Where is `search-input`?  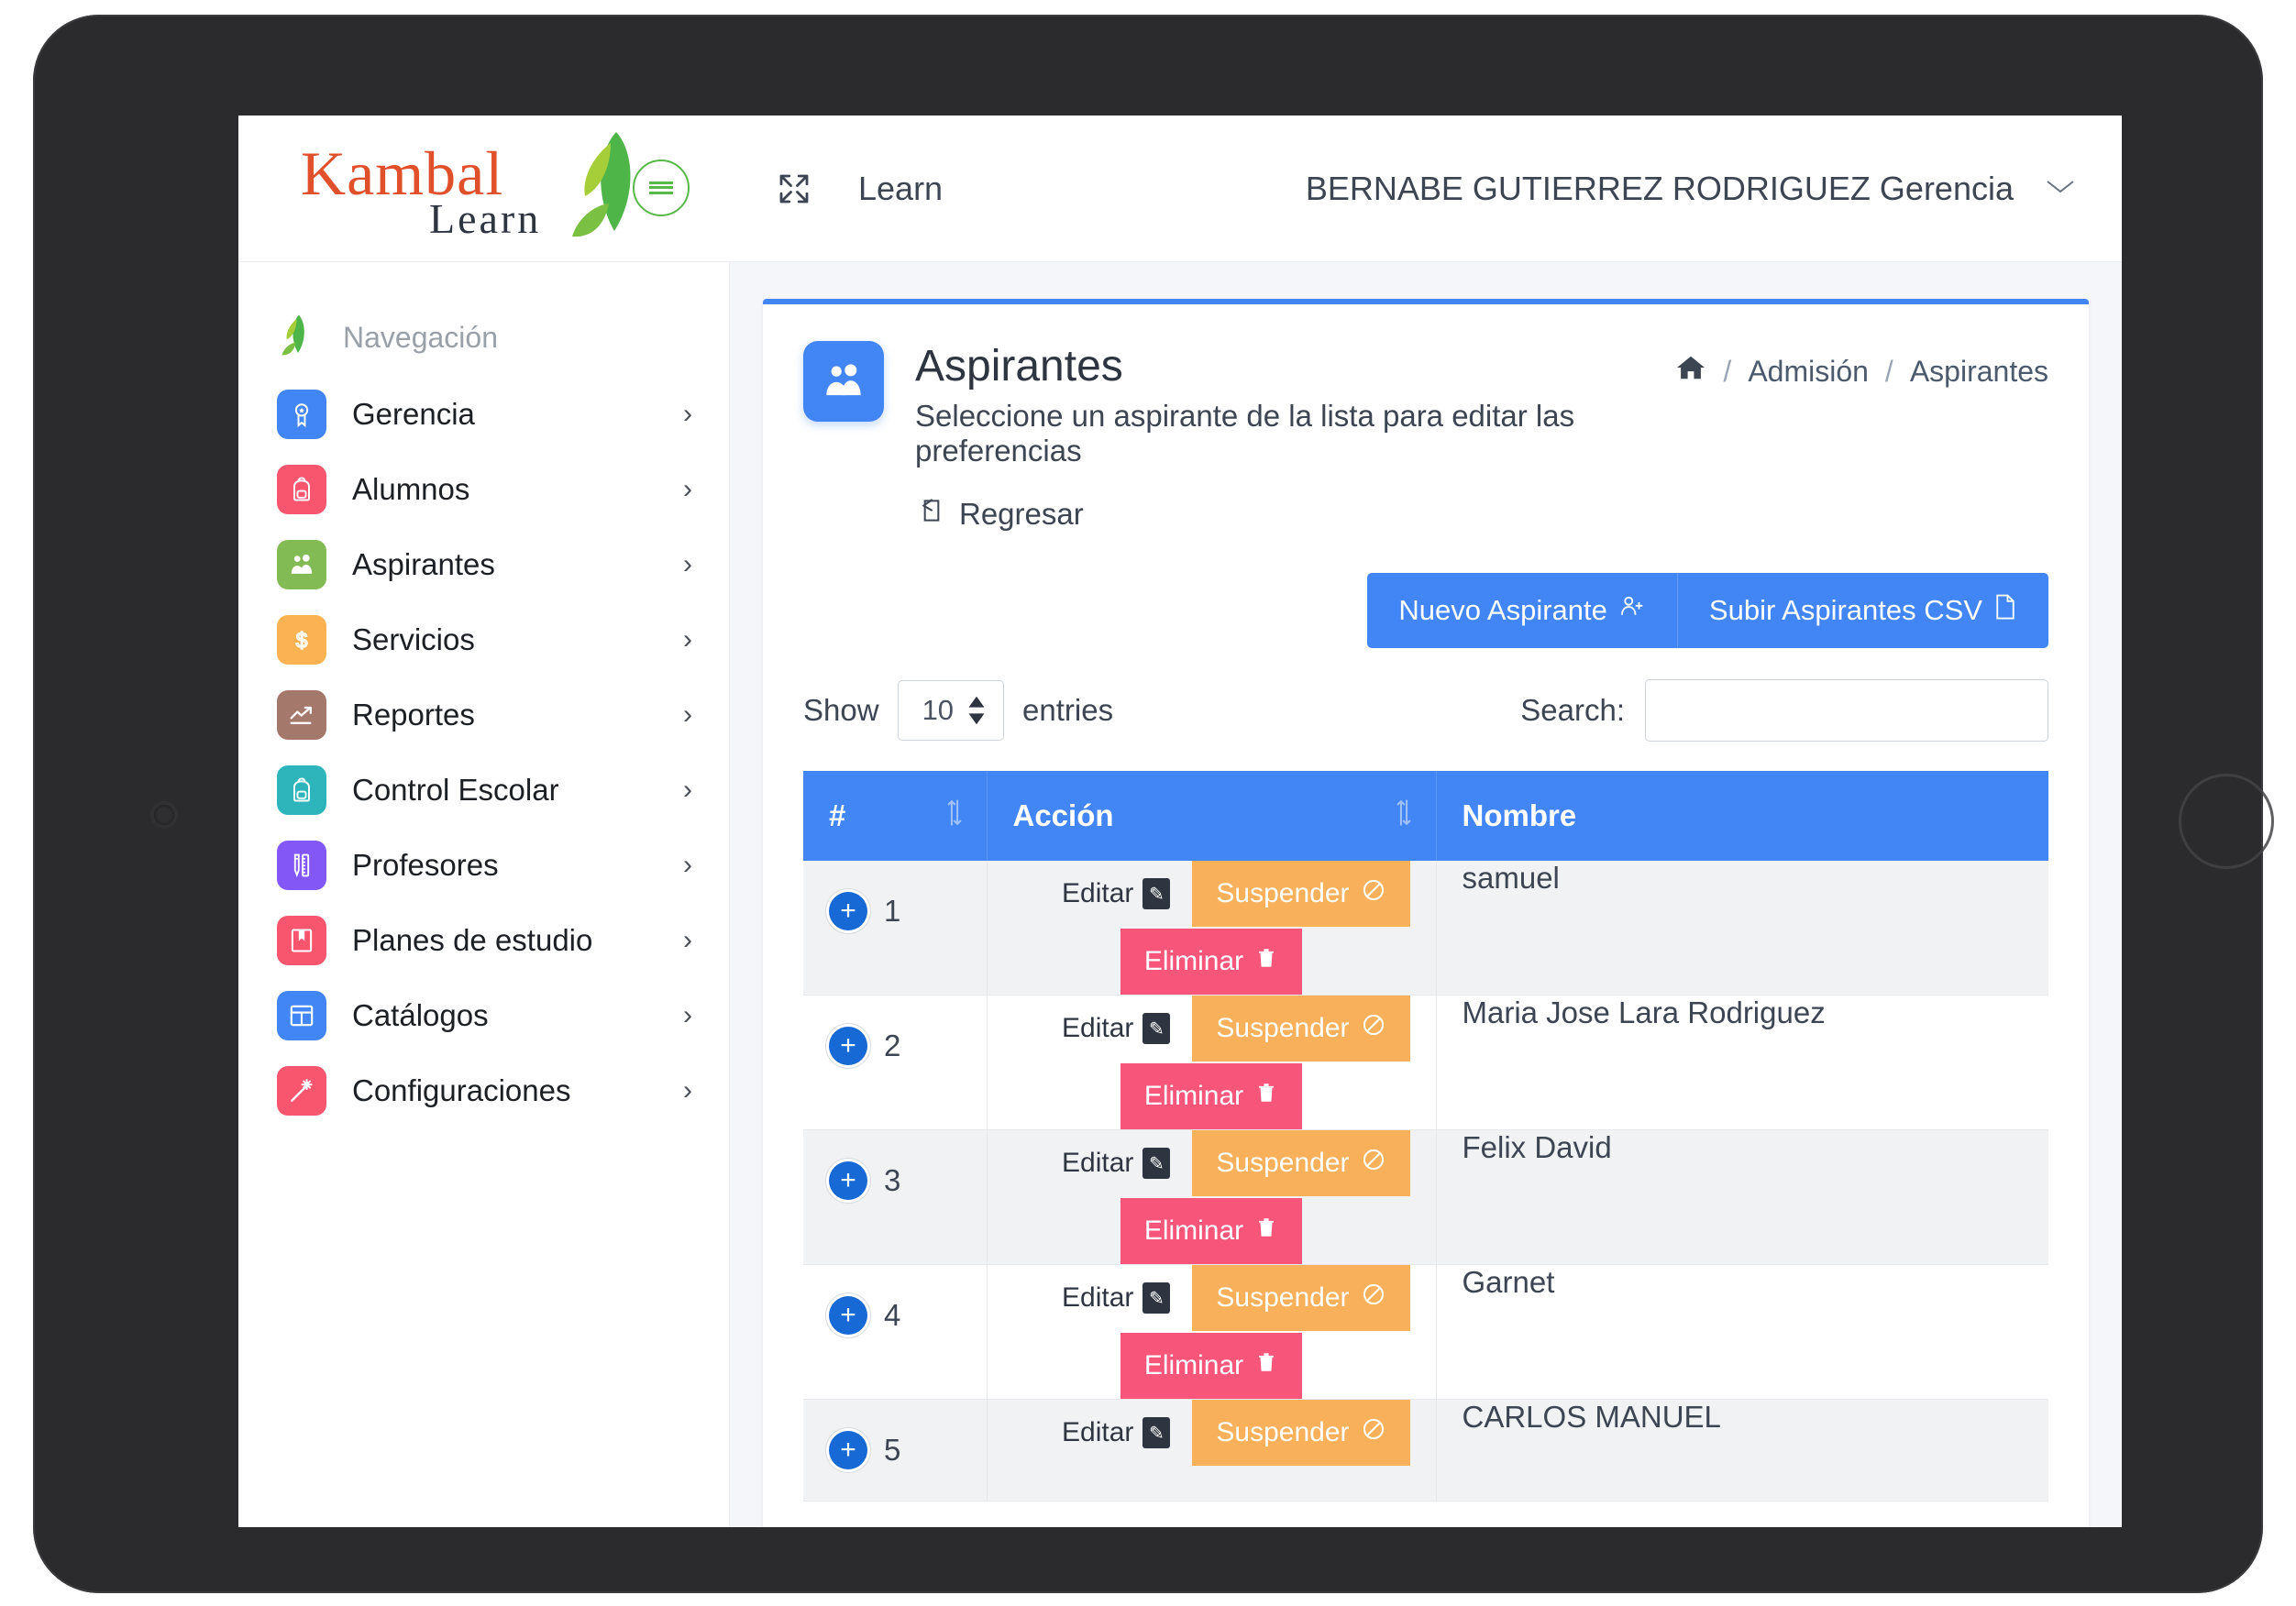 search-input is located at coordinates (1846, 710).